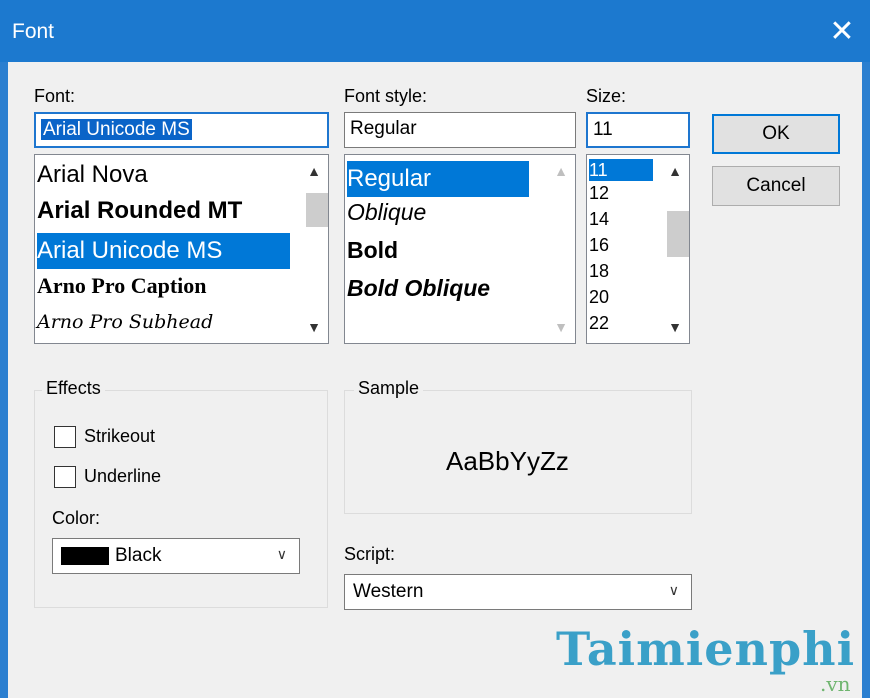 The height and width of the screenshot is (698, 870). What do you see at coordinates (518, 592) in the screenshot?
I see `script-select: Western ∨` at bounding box center [518, 592].